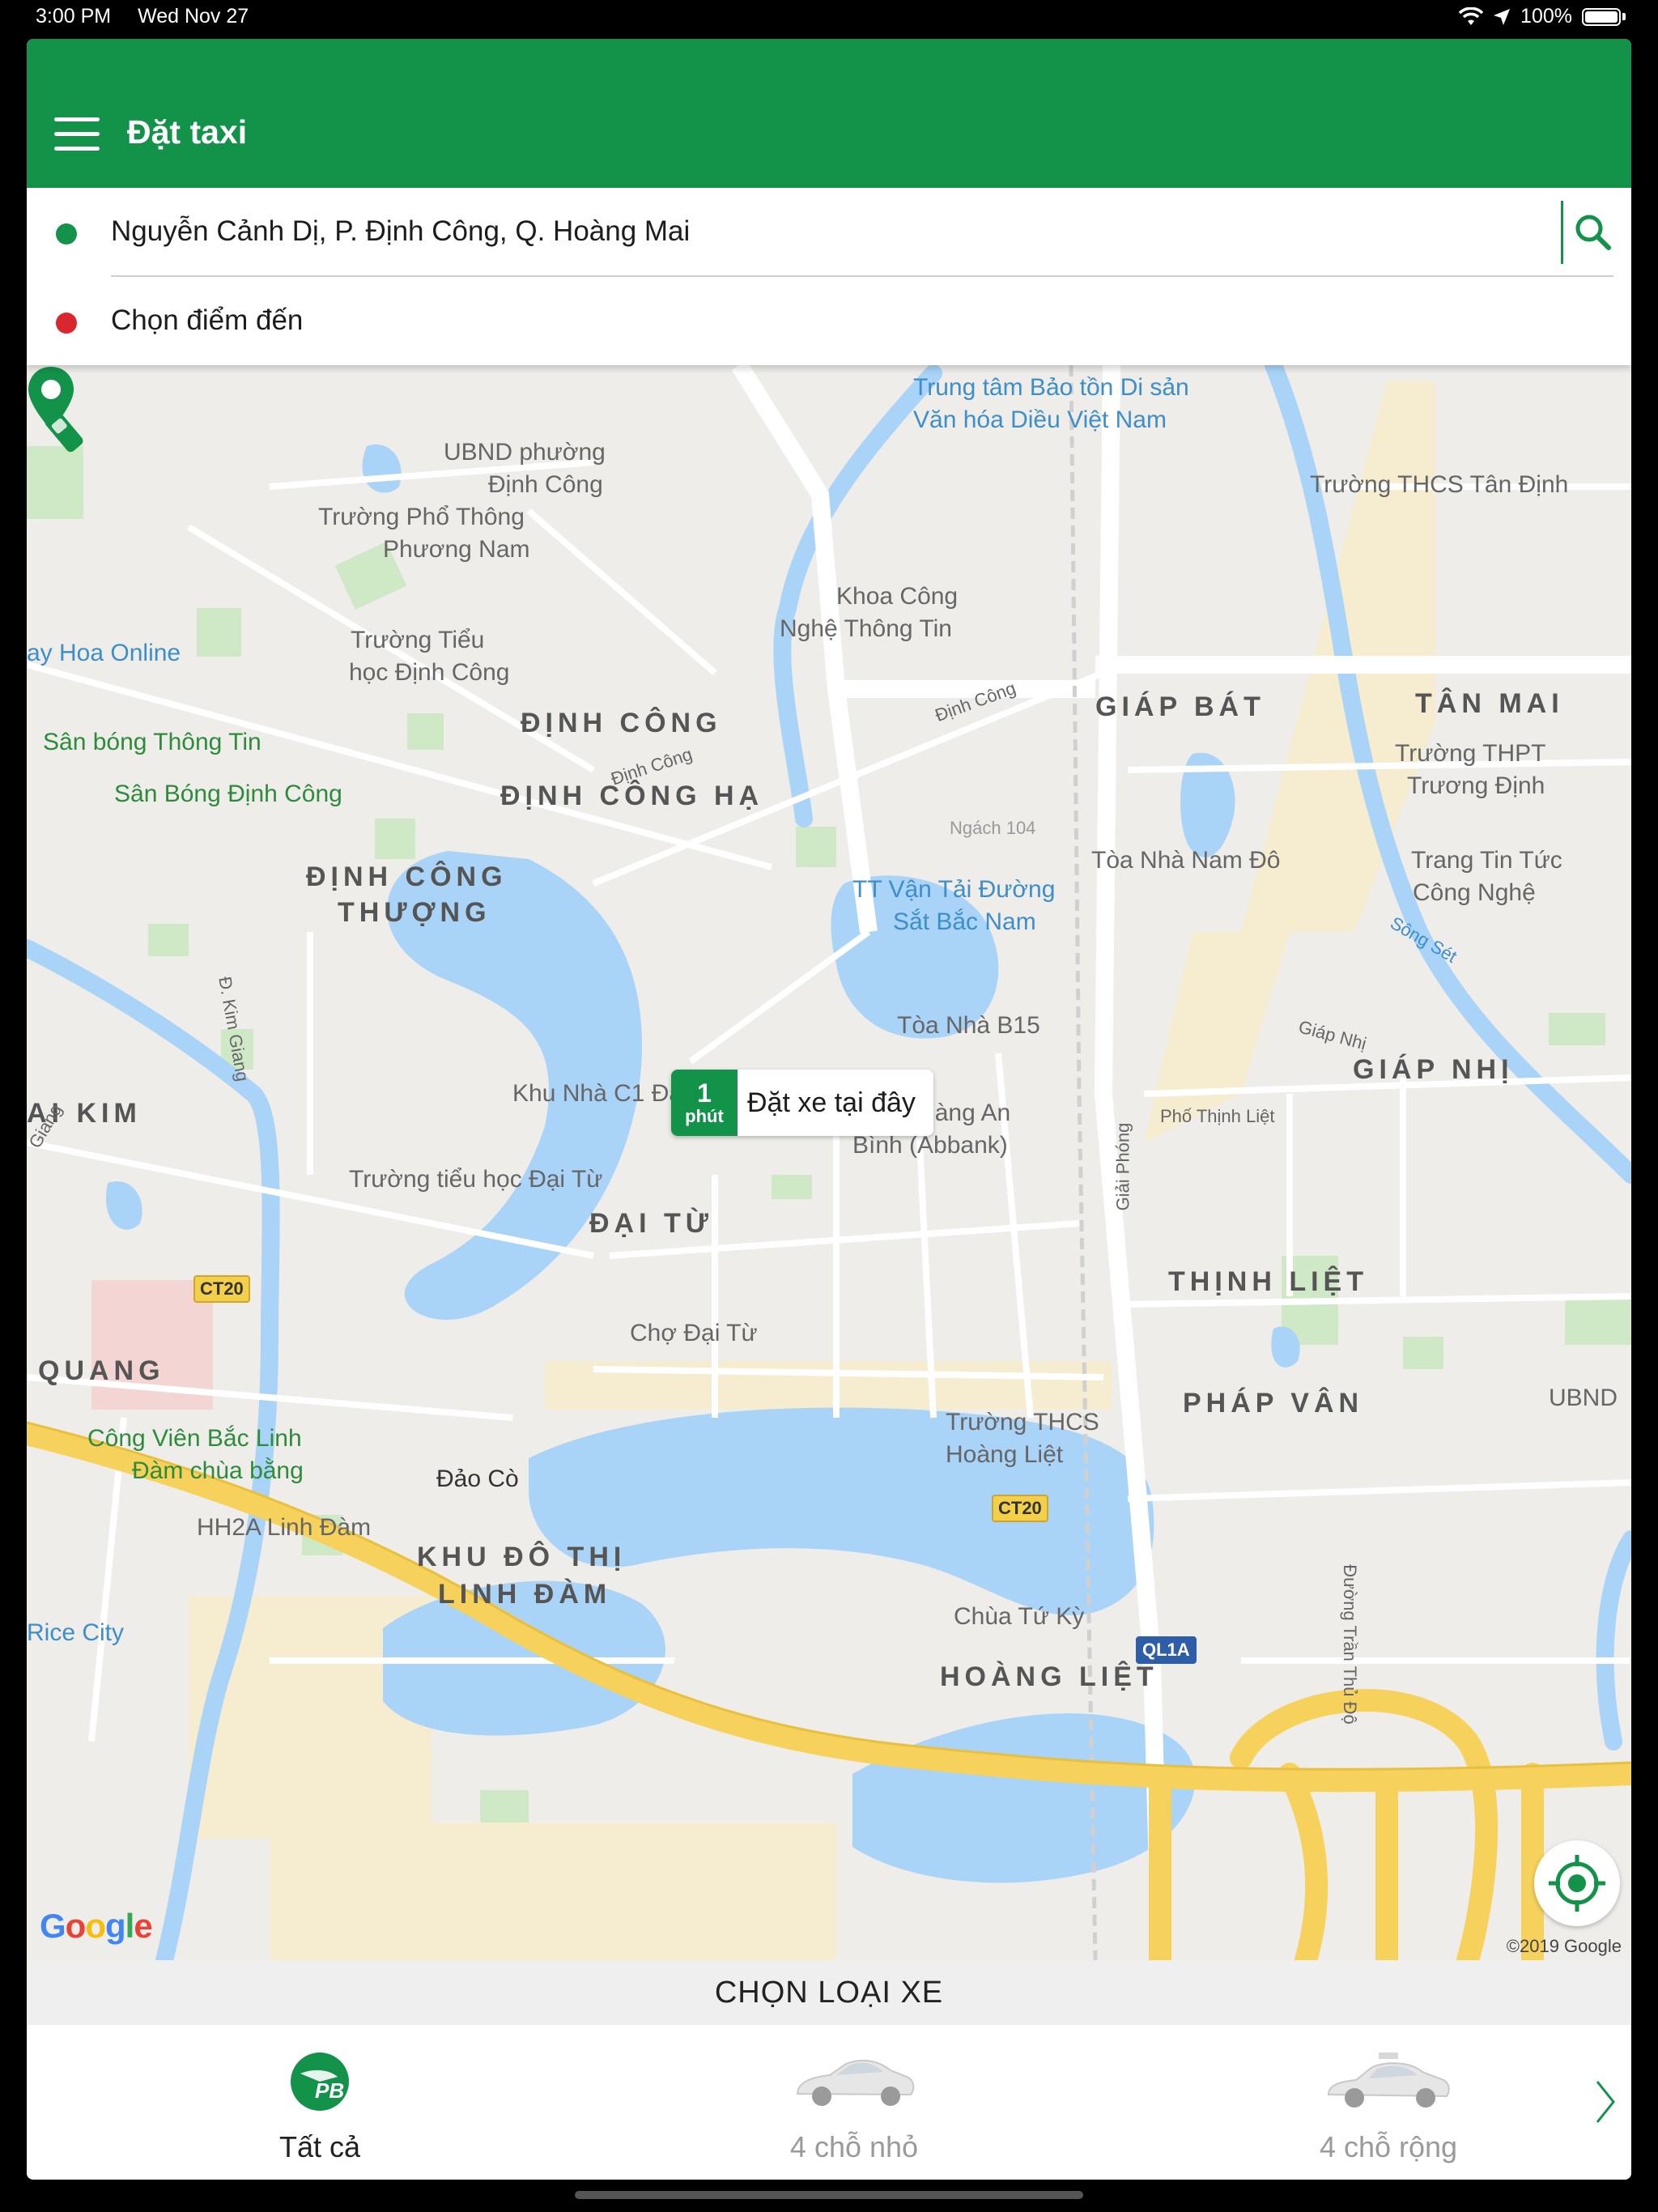 The height and width of the screenshot is (2212, 1658). What do you see at coordinates (1388, 2147) in the screenshot?
I see `vehicle-option-label: 4 chỗ rộng` at bounding box center [1388, 2147].